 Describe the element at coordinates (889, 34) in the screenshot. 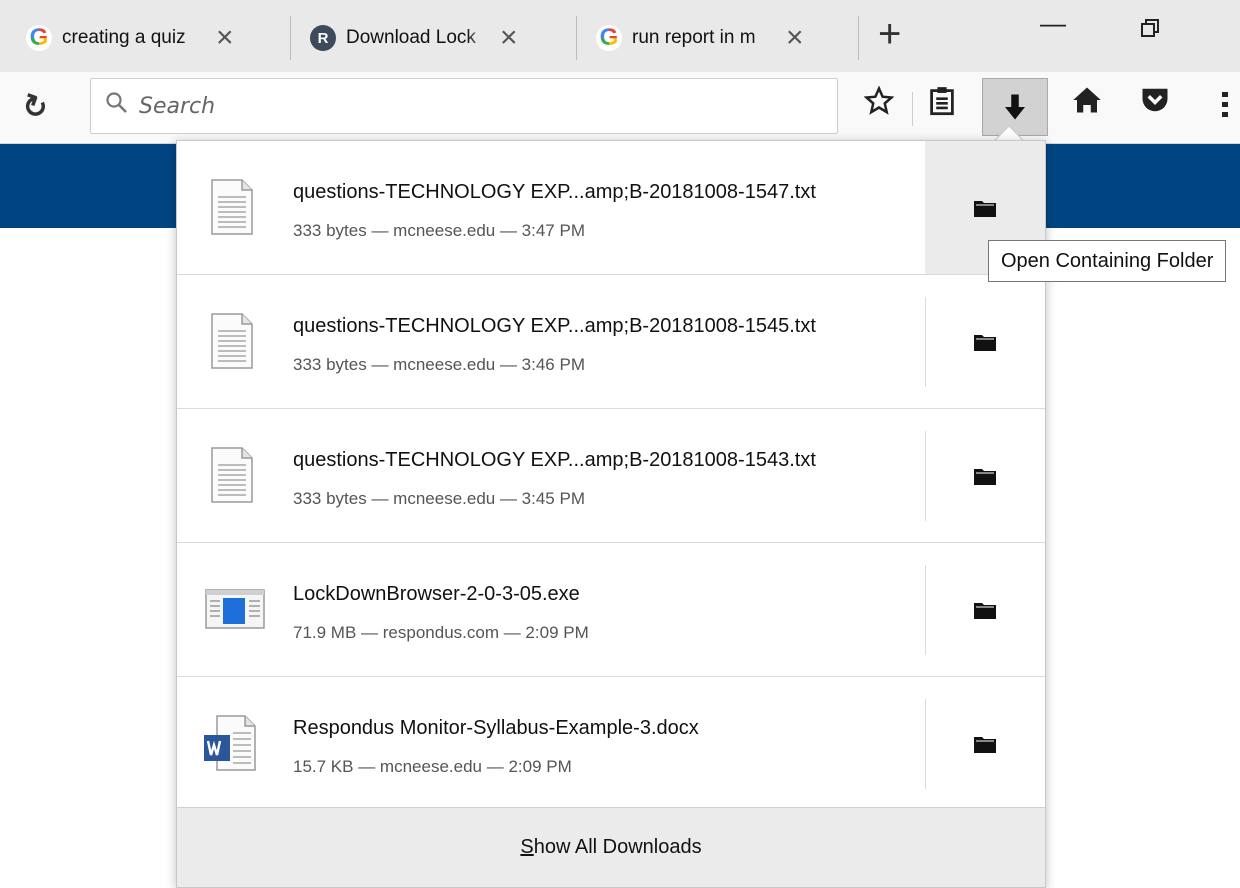

I see `new-tab-plus-icon: +` at that location.